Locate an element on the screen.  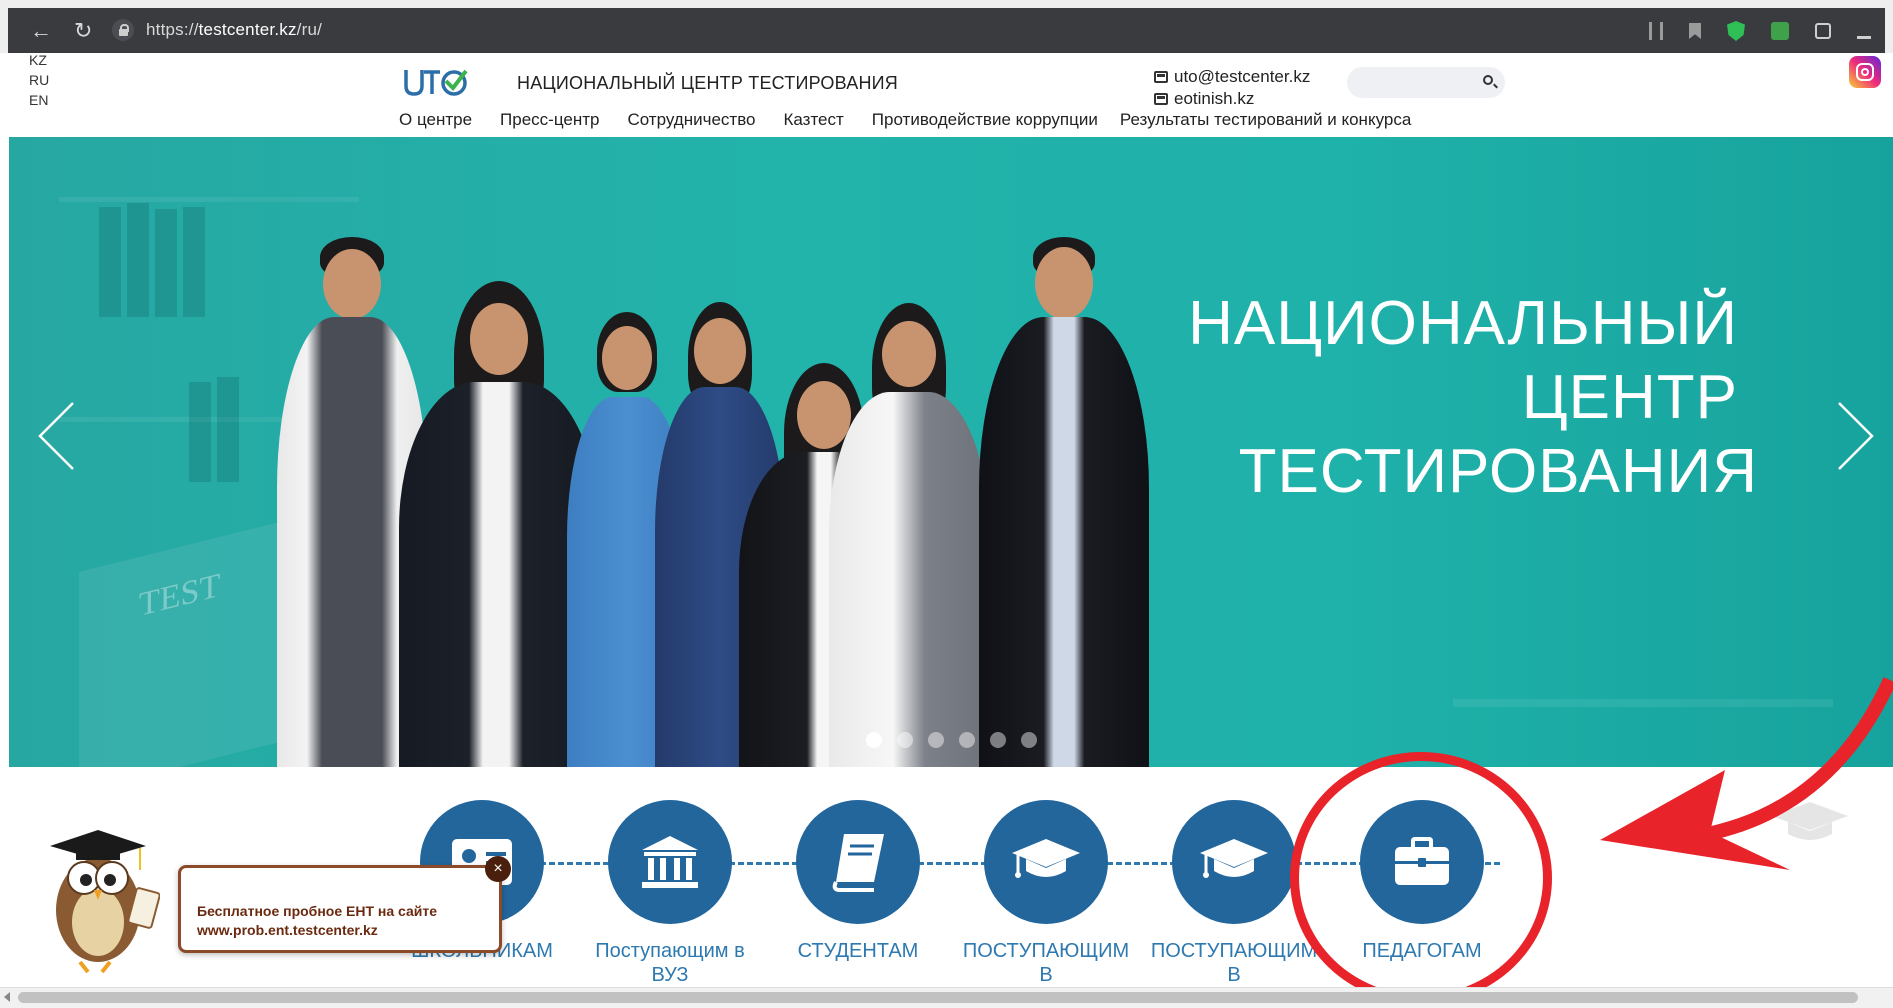
slider-prev-arrow-icon is located at coordinates (56, 436).